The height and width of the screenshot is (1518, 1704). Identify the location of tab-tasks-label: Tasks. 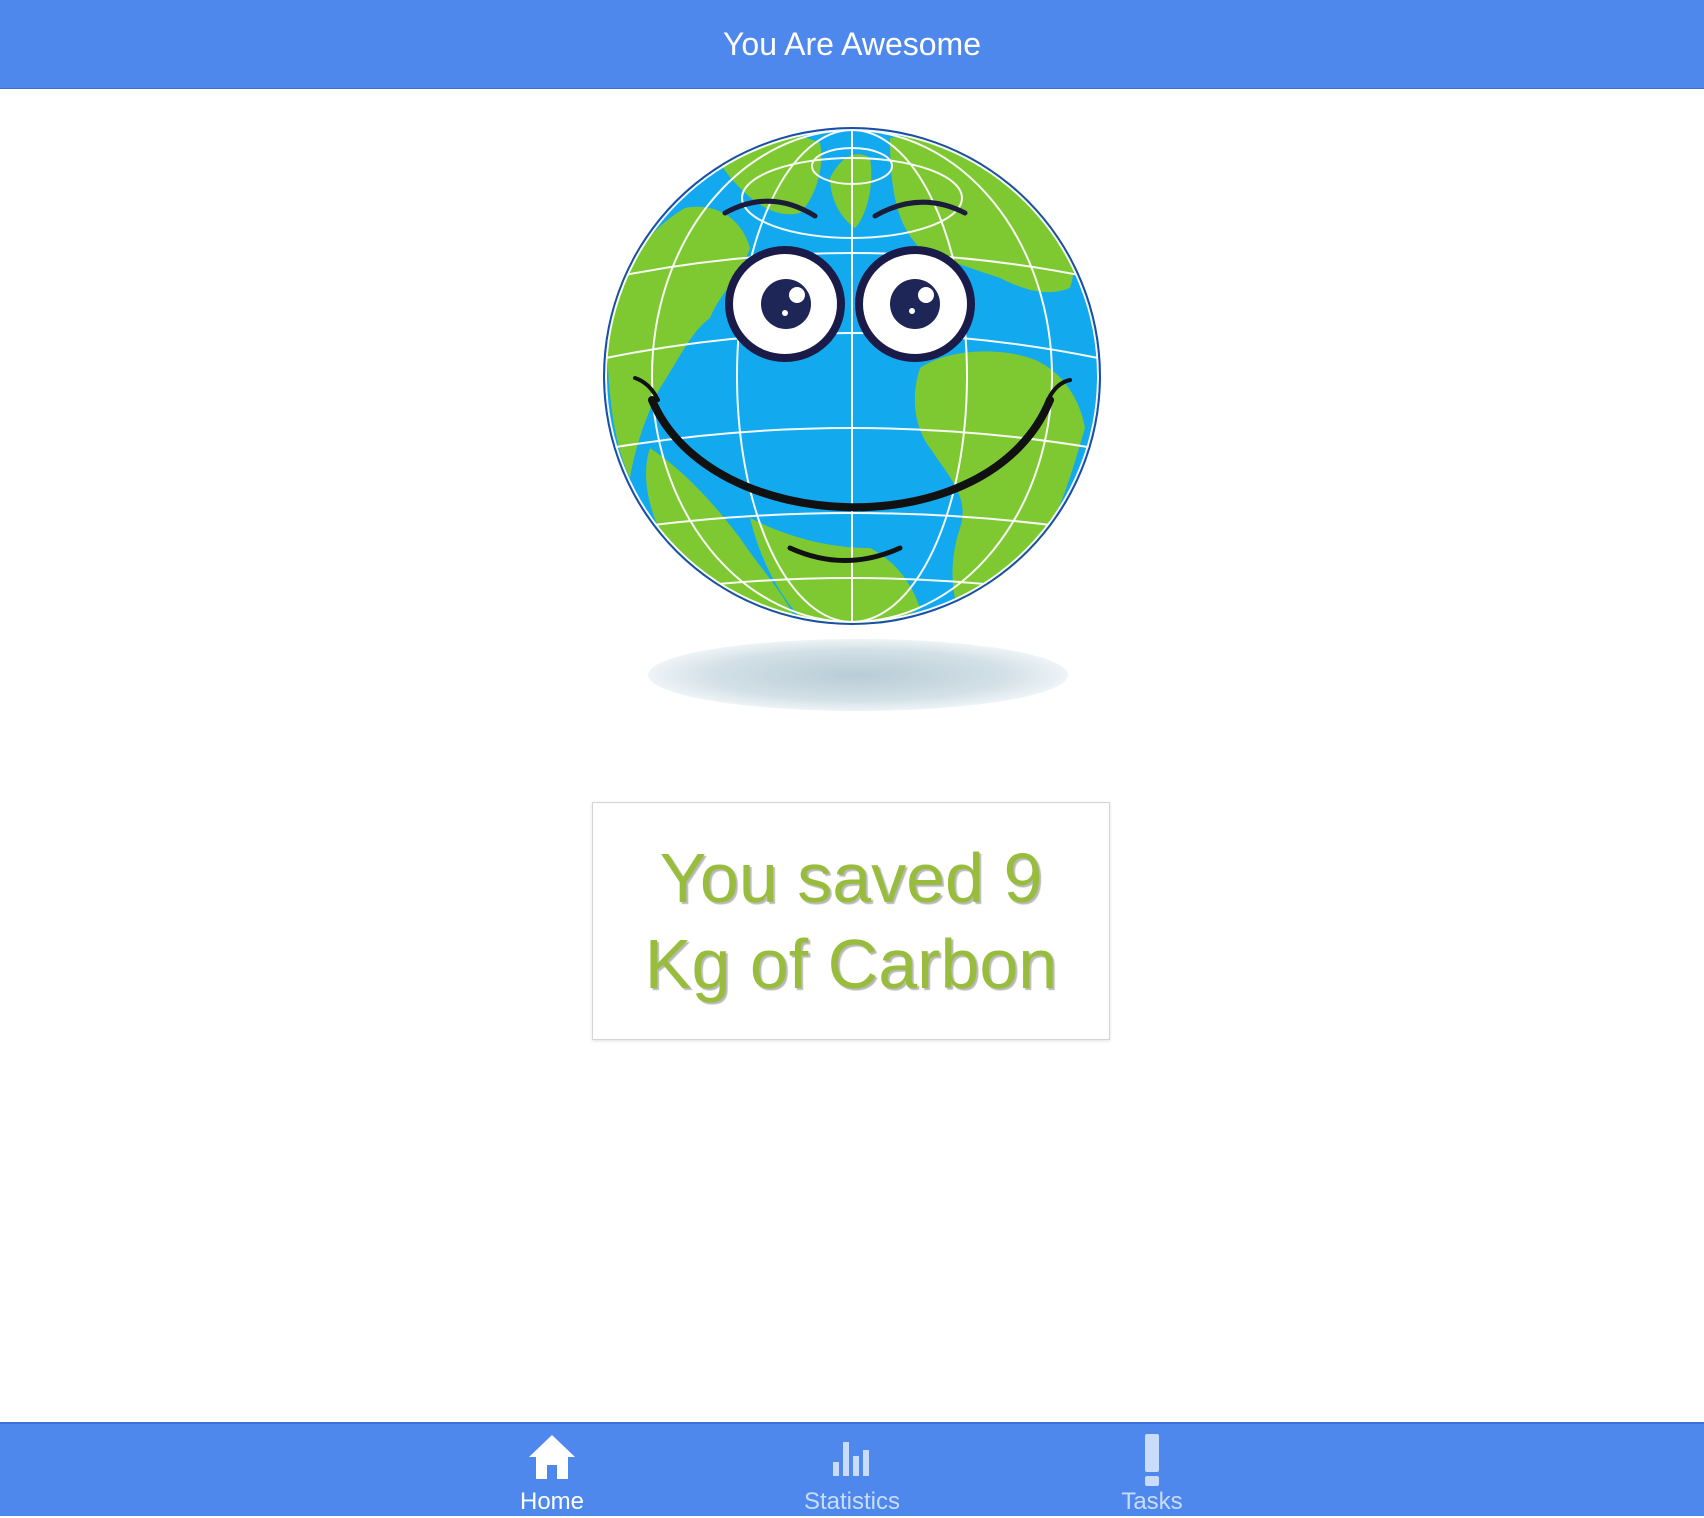
(1152, 1501).